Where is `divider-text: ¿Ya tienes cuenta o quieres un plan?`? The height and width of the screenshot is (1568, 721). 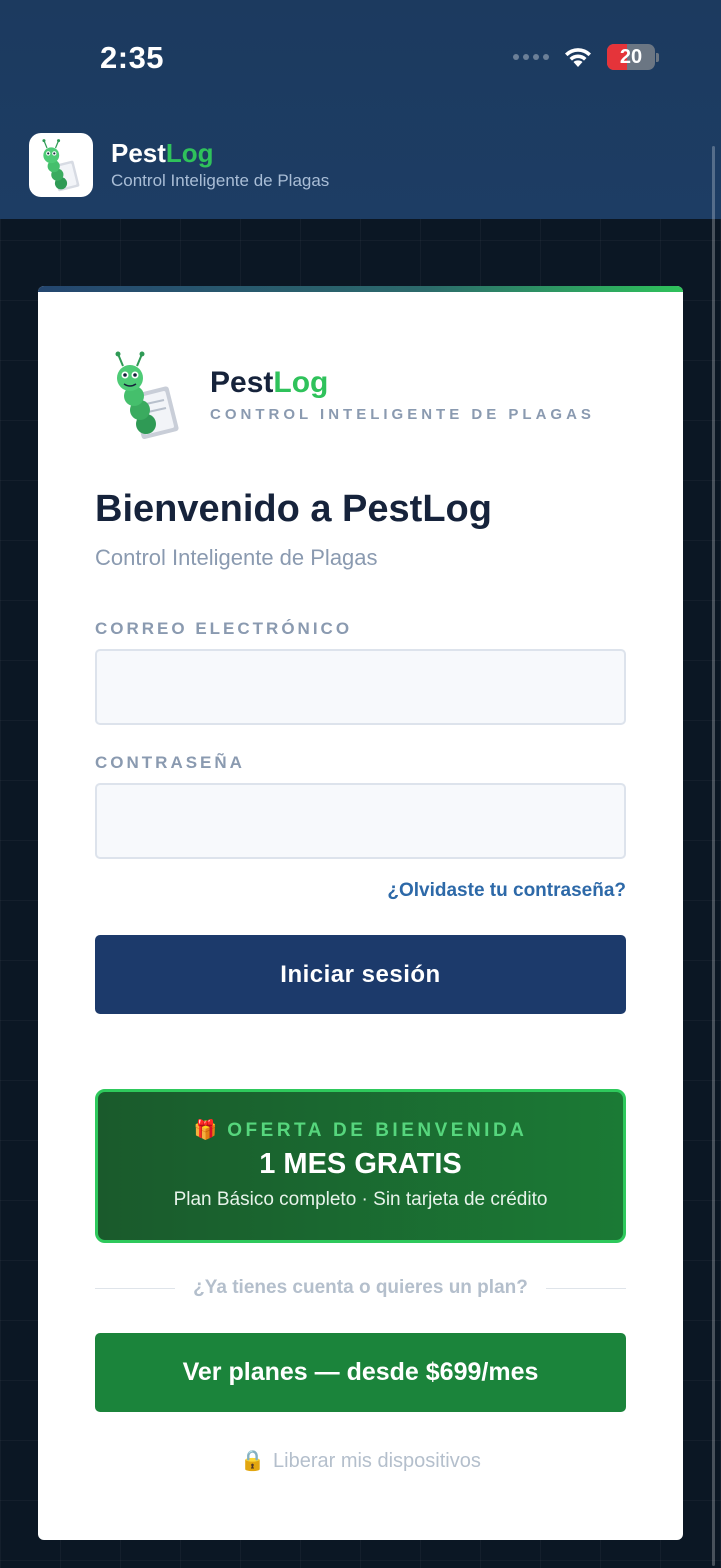 divider-text: ¿Ya tienes cuenta o quieres un plan? is located at coordinates (360, 1287).